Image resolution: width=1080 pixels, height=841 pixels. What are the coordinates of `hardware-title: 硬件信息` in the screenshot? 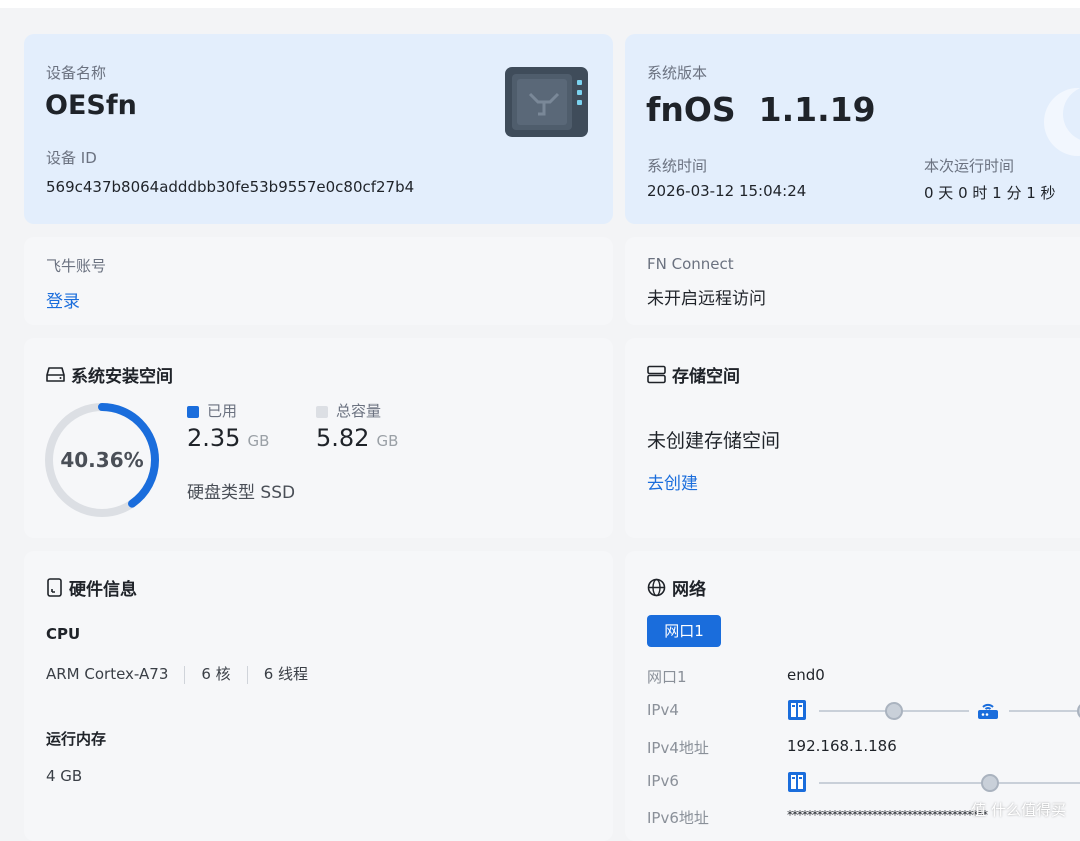 It's located at (91, 587).